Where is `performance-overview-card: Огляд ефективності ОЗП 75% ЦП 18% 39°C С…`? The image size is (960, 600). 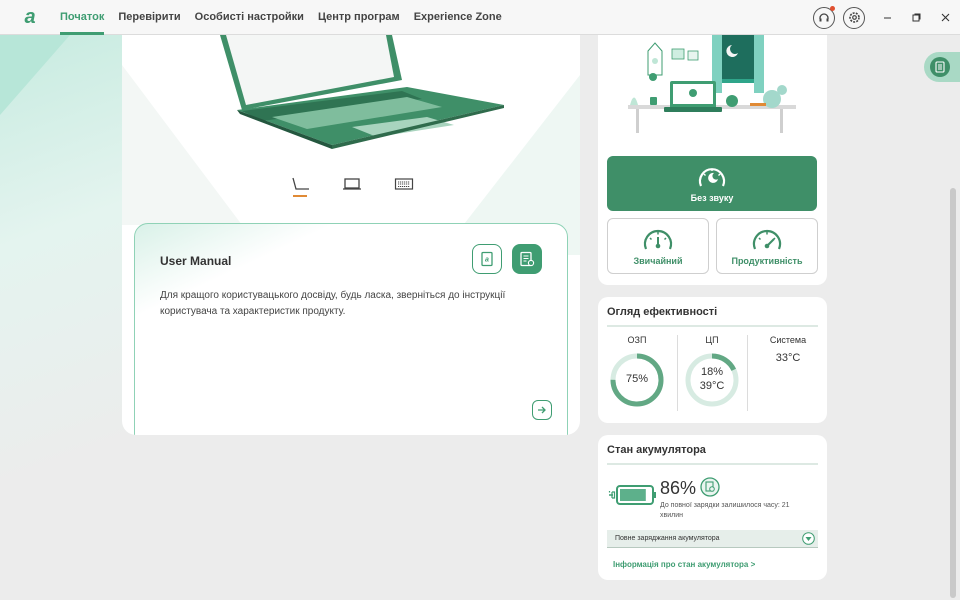 performance-overview-card: Огляд ефективності ОЗП 75% ЦП 18% 39°C С… is located at coordinates (712, 360).